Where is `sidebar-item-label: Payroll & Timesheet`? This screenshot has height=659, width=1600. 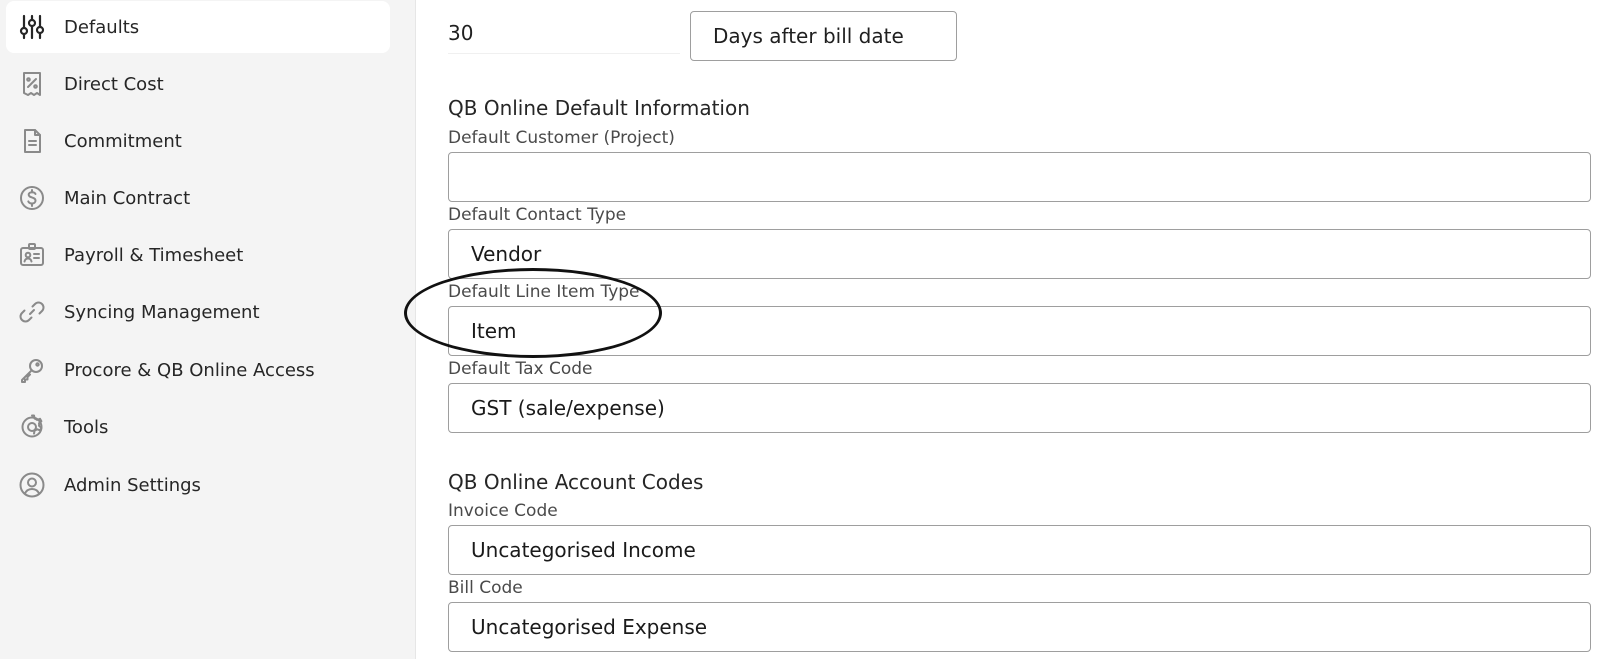
sidebar-item-label: Payroll & Timesheet is located at coordinates (154, 255).